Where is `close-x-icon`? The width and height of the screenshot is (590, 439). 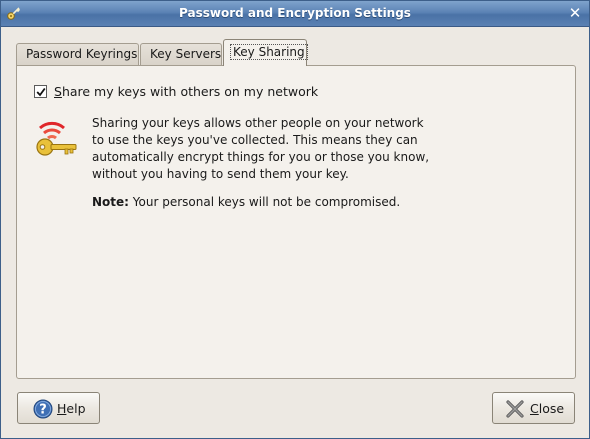 close-x-icon is located at coordinates (515, 409).